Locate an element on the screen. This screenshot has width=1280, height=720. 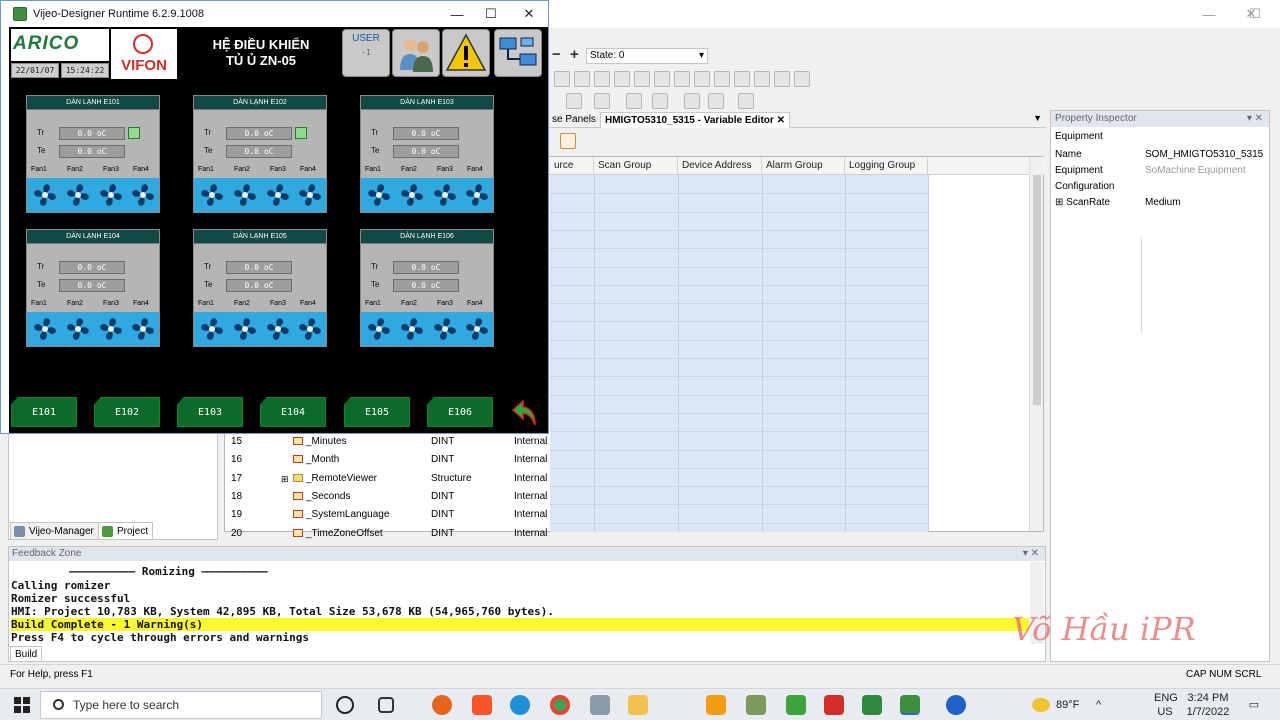
users-button is located at coordinates (416, 53).